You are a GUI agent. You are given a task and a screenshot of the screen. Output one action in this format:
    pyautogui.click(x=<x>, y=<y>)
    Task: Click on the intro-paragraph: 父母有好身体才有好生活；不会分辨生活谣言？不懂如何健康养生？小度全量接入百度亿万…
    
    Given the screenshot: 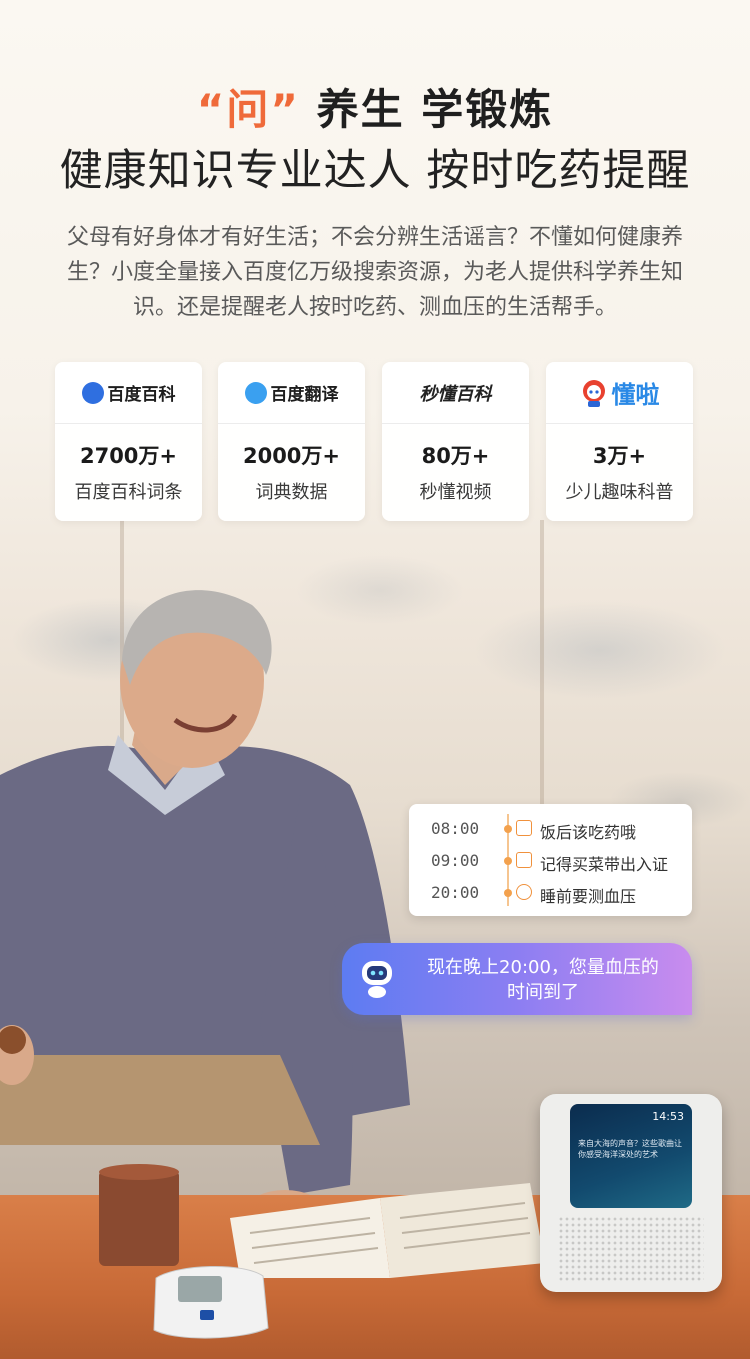 What is the action you would take?
    pyautogui.click(x=374, y=272)
    